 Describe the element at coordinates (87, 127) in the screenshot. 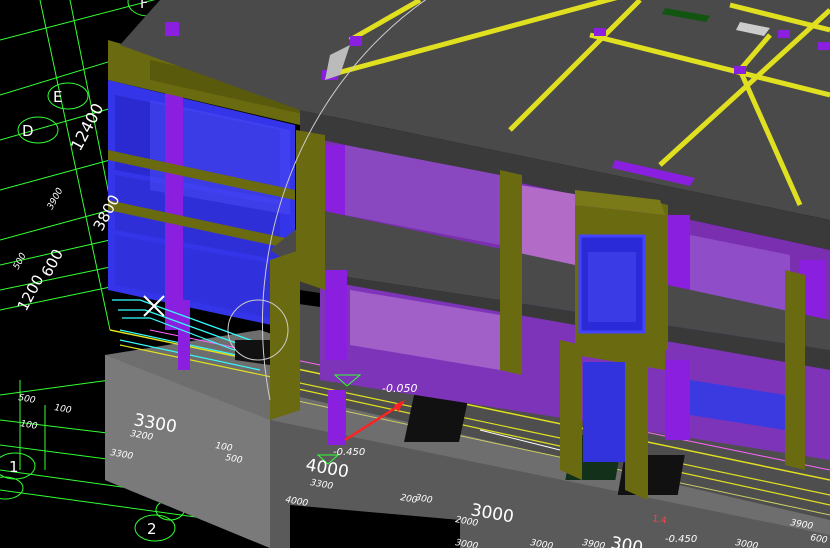

I see `dim-12400: 12400` at that location.